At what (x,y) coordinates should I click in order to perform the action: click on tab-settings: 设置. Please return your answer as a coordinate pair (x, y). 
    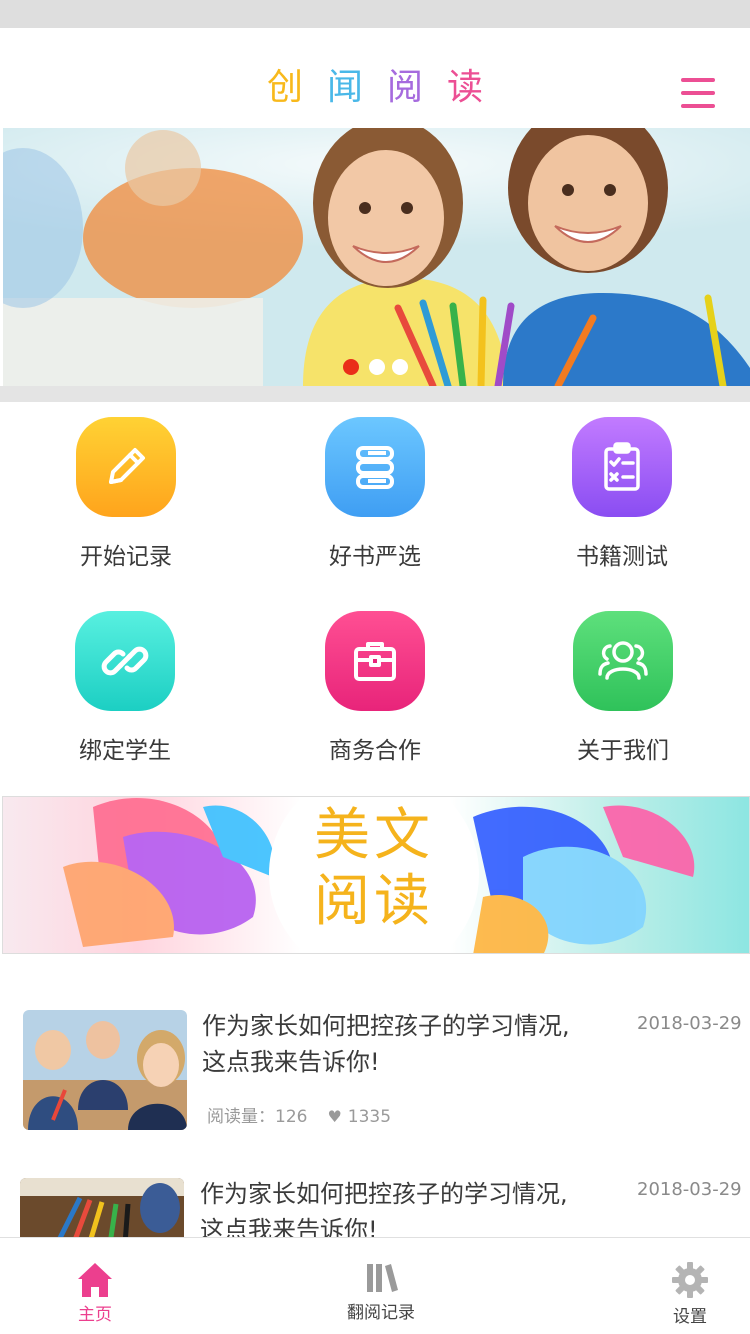
    Looking at the image, I should click on (690, 1286).